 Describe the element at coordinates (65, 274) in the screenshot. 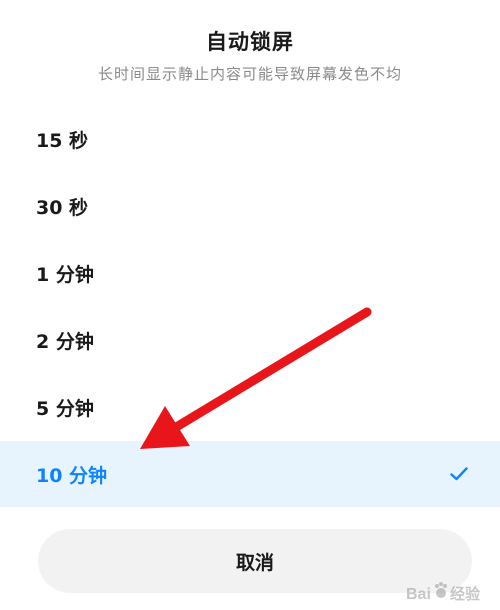

I see `option-label: 1 分钟` at that location.